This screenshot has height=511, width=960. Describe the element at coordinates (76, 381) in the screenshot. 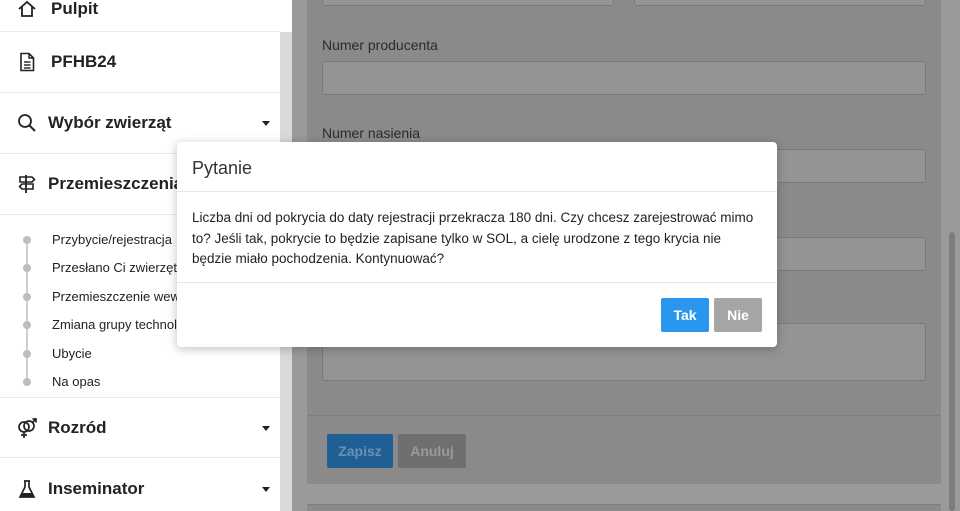

I see `submenu-item-label: Na opas` at that location.